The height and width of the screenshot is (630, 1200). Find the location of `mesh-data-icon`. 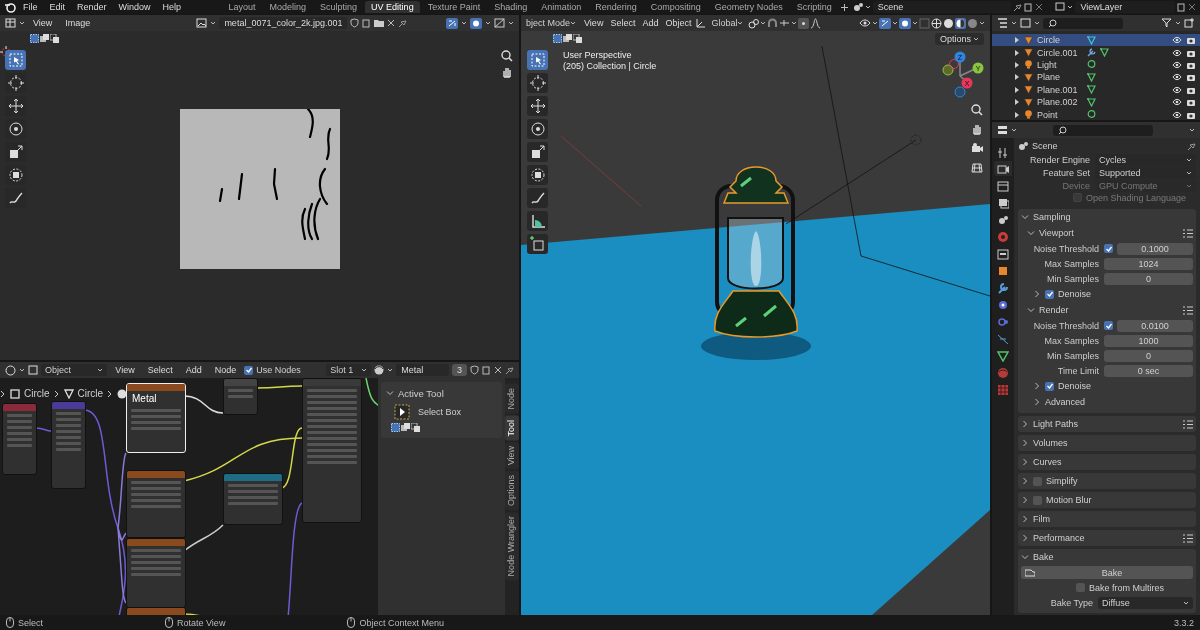

mesh-data-icon is located at coordinates (1091, 90).